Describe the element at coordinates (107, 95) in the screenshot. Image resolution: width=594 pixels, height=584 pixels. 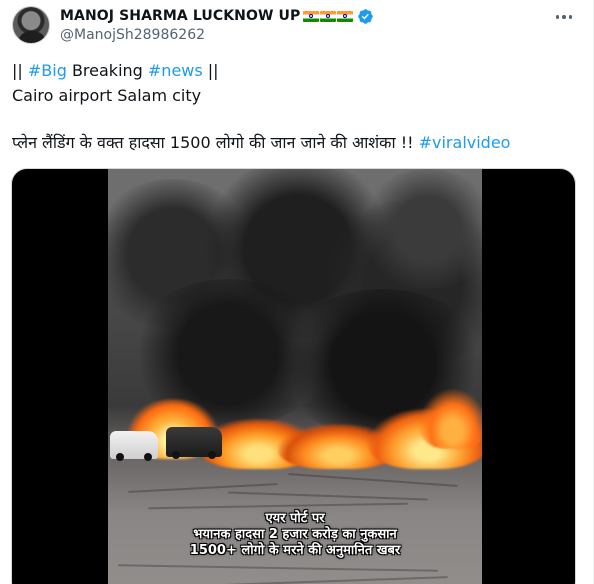
I see `tweet-text-line-2: Cairo airport Salam city` at that location.